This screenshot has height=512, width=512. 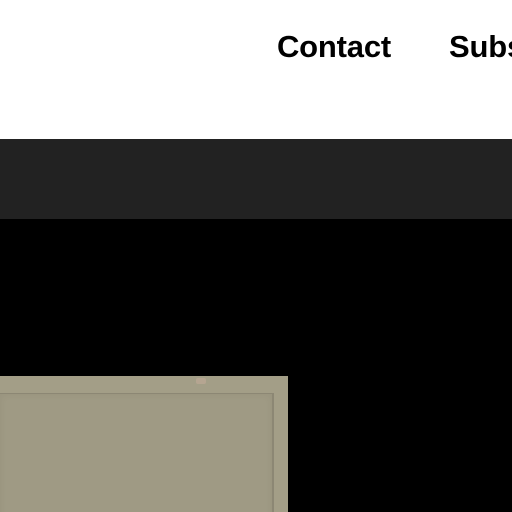 I want to click on nav-link-subscribe: Subs, so click(x=480, y=47).